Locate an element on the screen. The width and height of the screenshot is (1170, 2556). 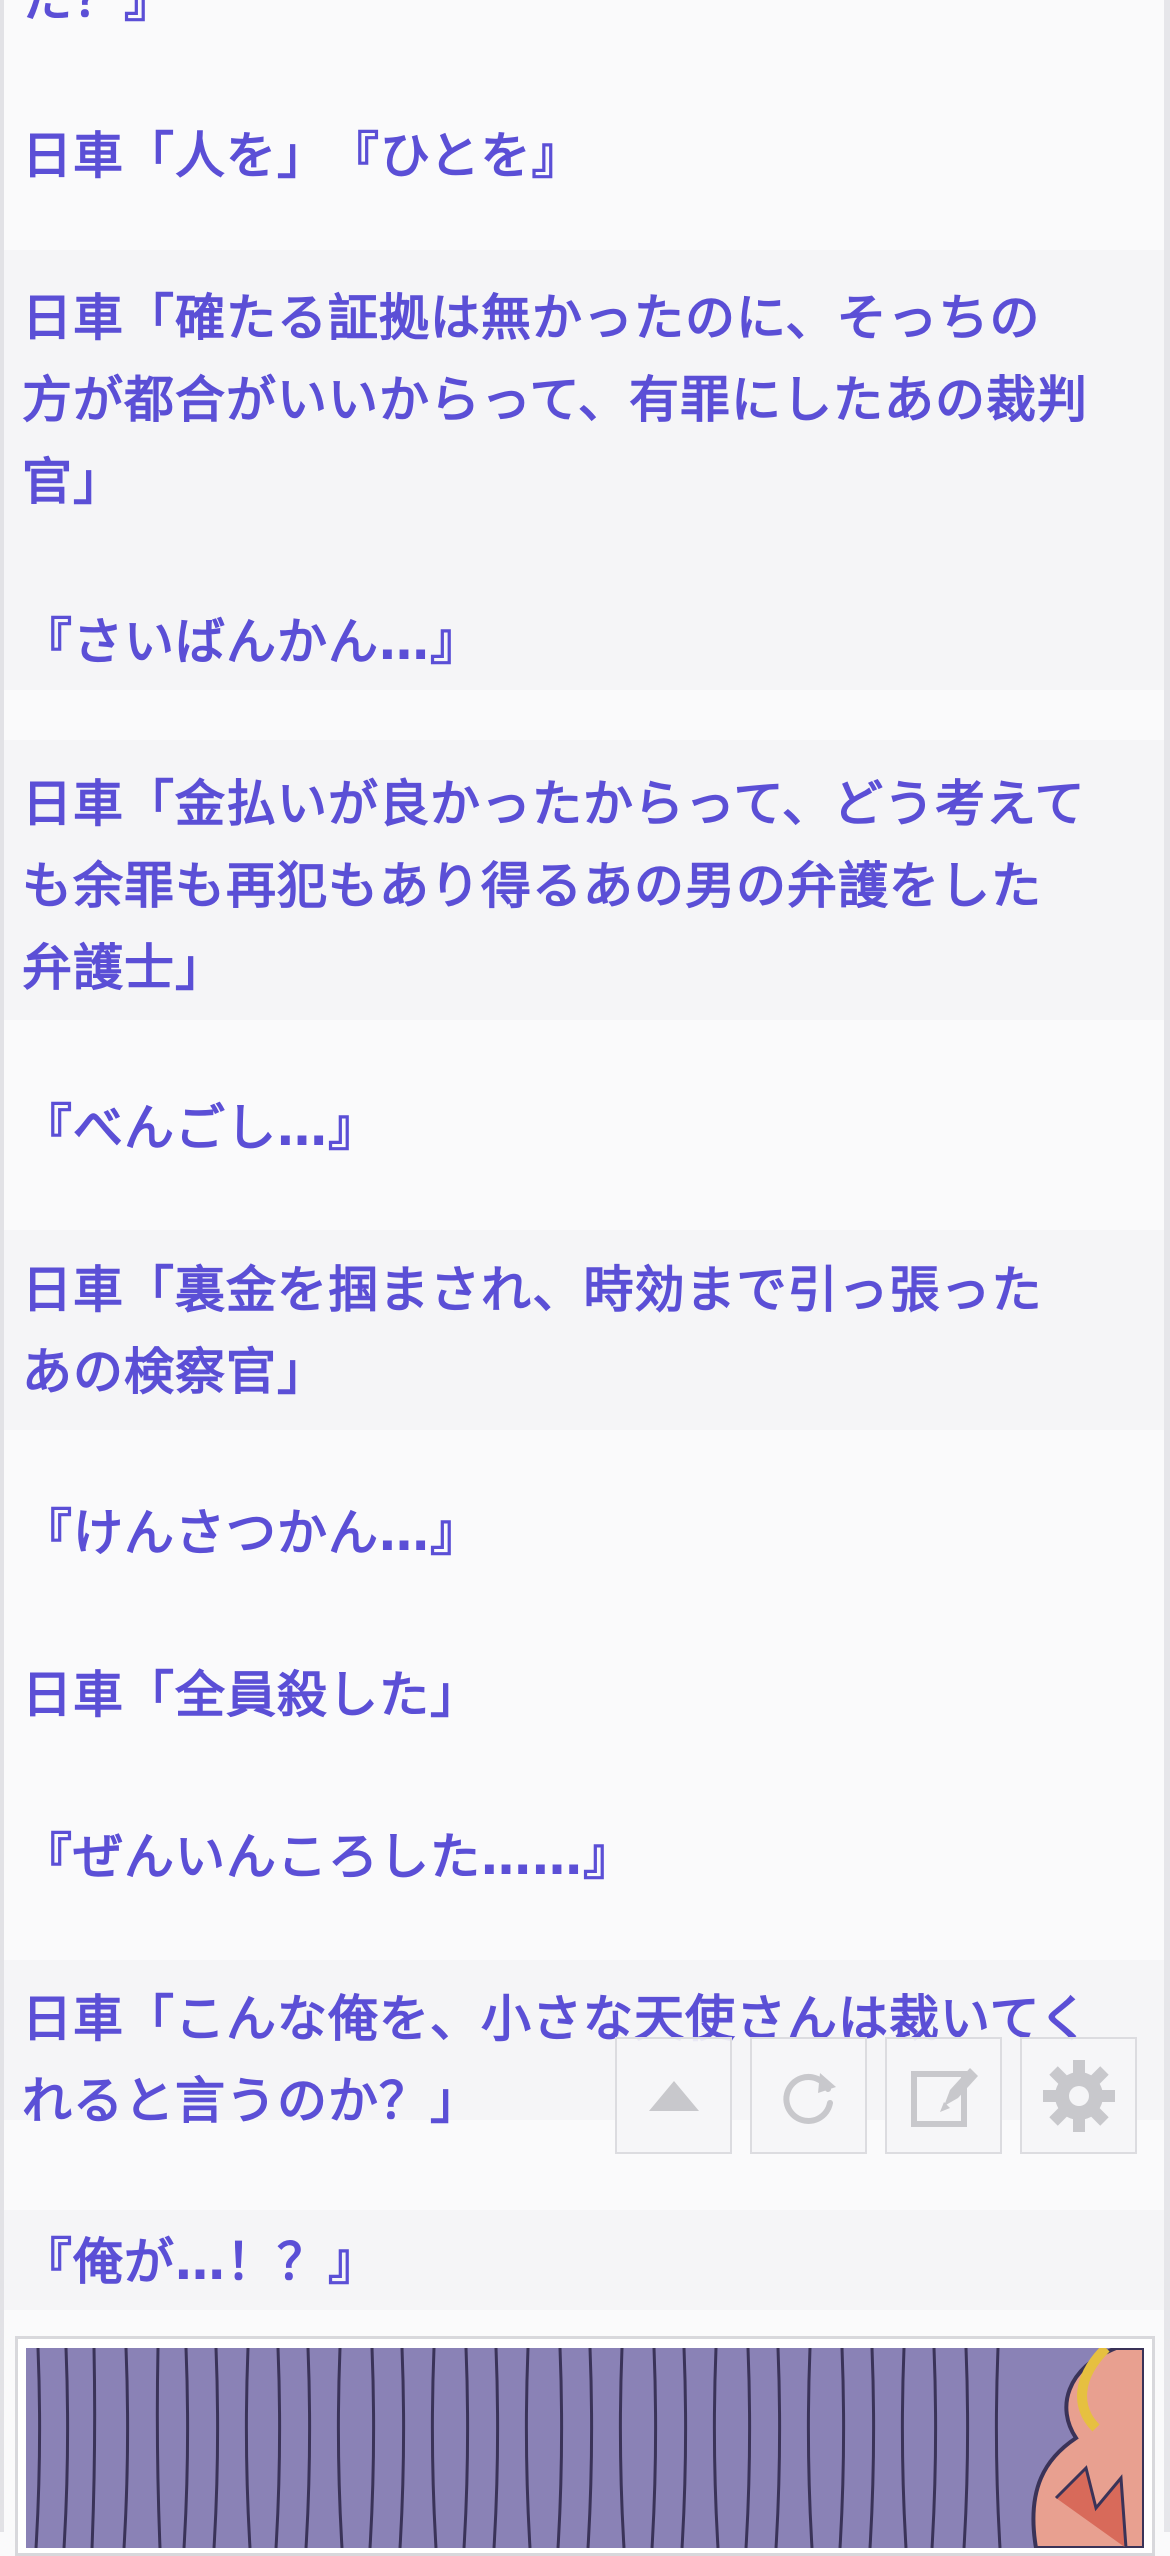
story-line: 日車「人を」 『ひとを』 is located at coordinates (302, 156).